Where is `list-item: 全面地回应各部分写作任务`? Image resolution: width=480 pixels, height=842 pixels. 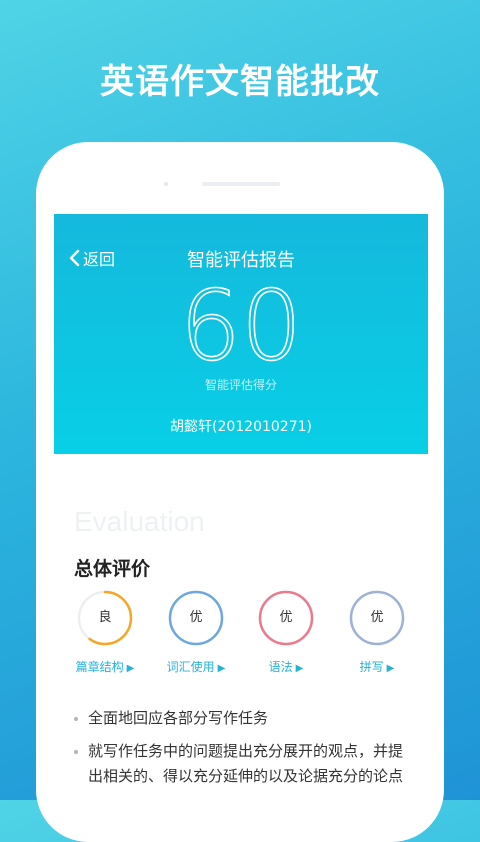 list-item: 全面地回应各部分写作任务 is located at coordinates (244, 718).